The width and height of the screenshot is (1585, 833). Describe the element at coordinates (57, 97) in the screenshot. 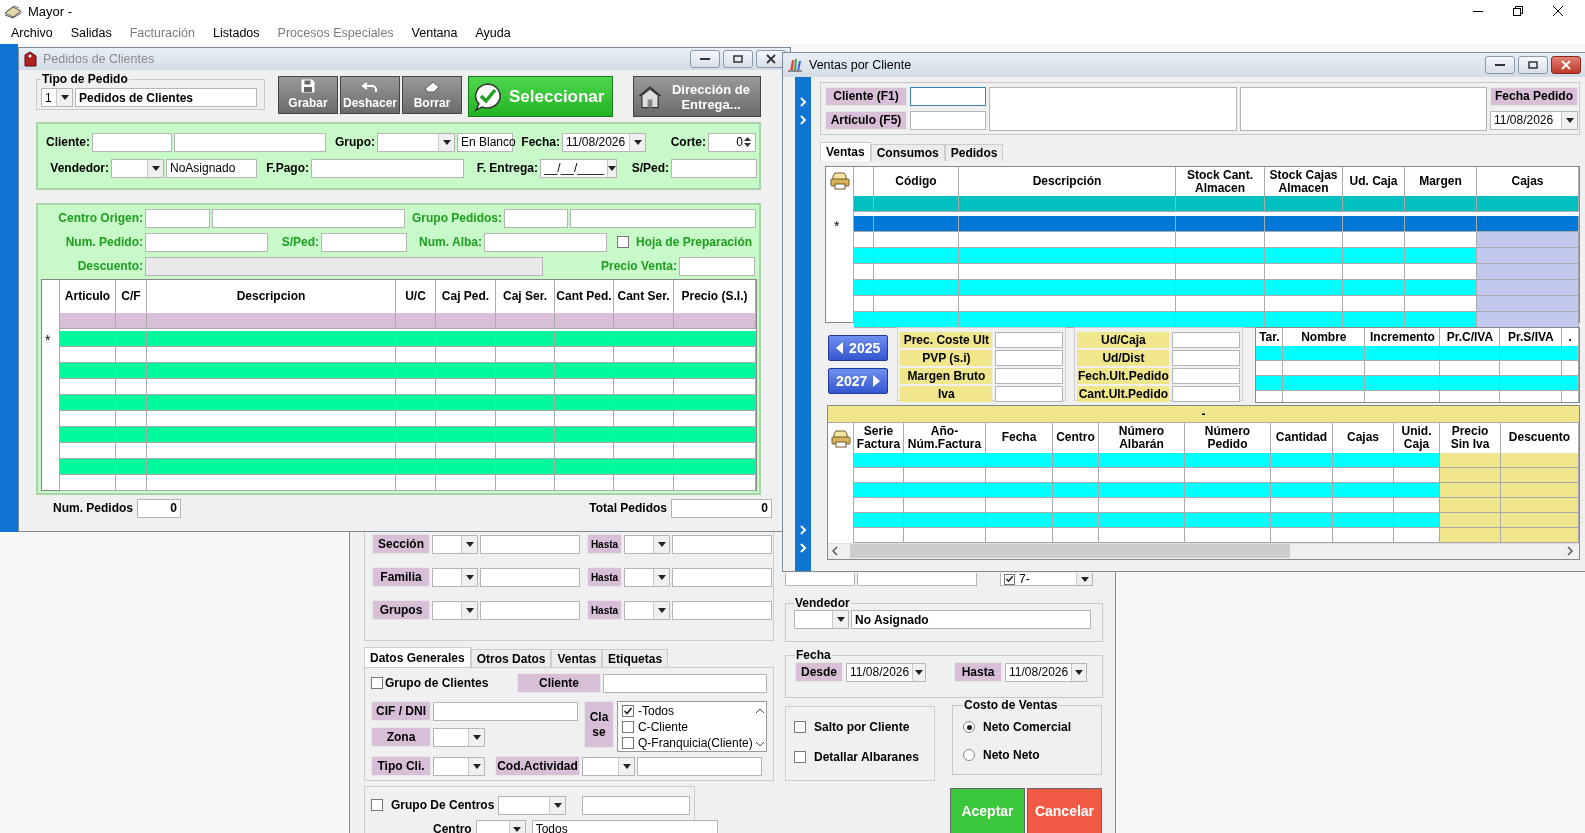

I see `dropdown: 1` at that location.